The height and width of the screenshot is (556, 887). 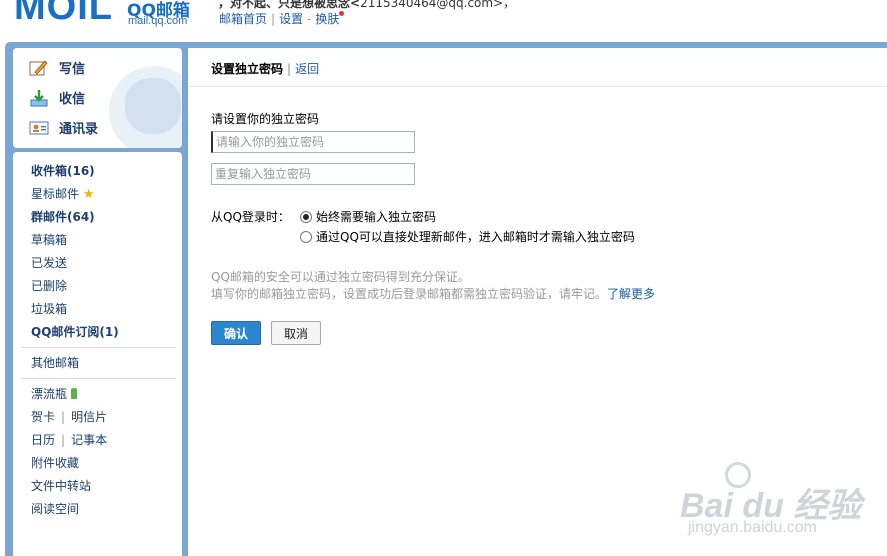 What do you see at coordinates (55, 508) in the screenshot?
I see `reading-space-link: 阅读空间` at bounding box center [55, 508].